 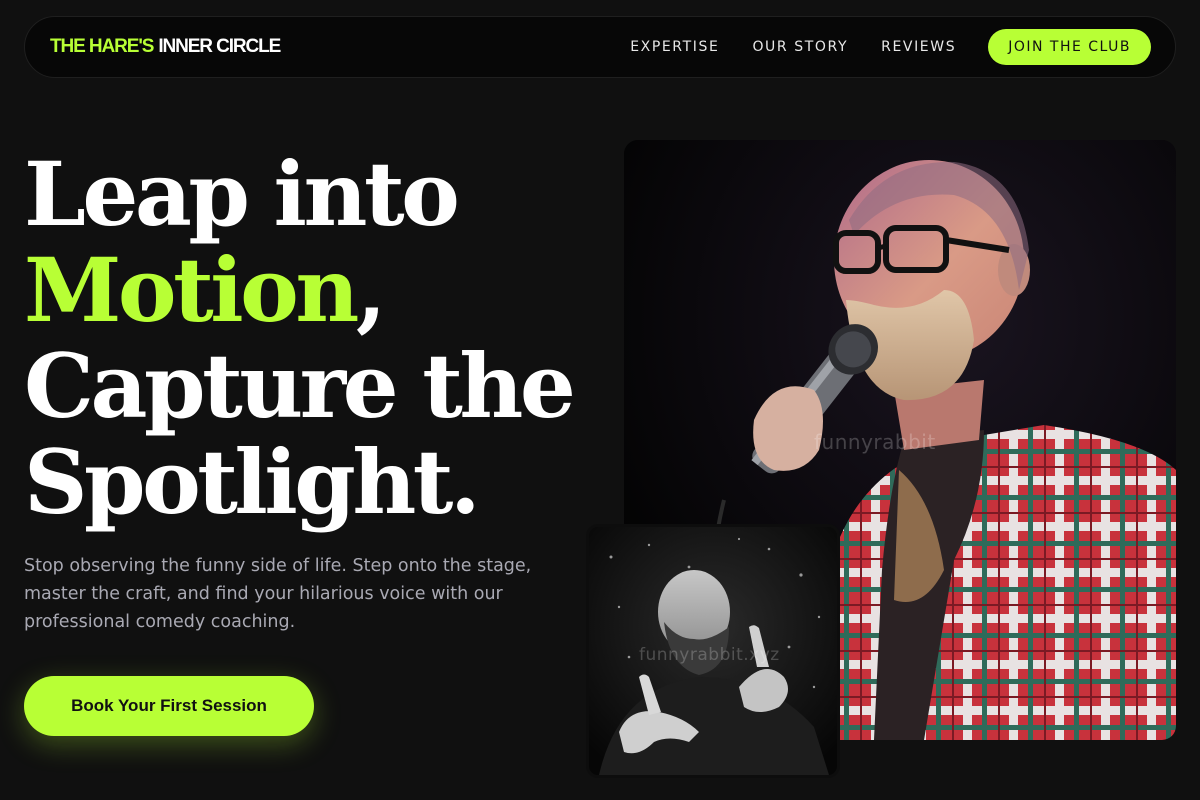 I want to click on book-session-button: Book Your First Session, so click(x=169, y=706).